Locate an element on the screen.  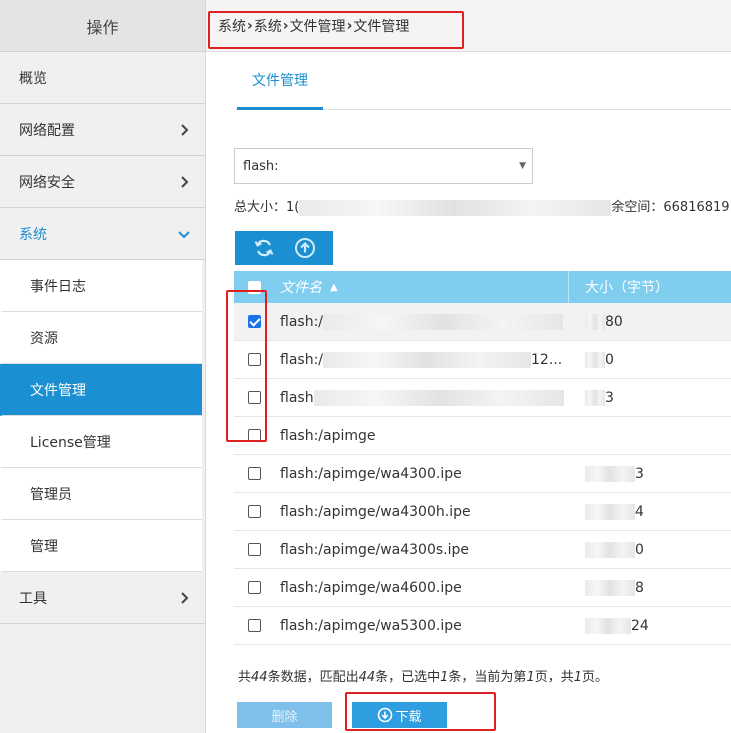
table-row: flash:/ 80 is located at coordinates (482, 322).